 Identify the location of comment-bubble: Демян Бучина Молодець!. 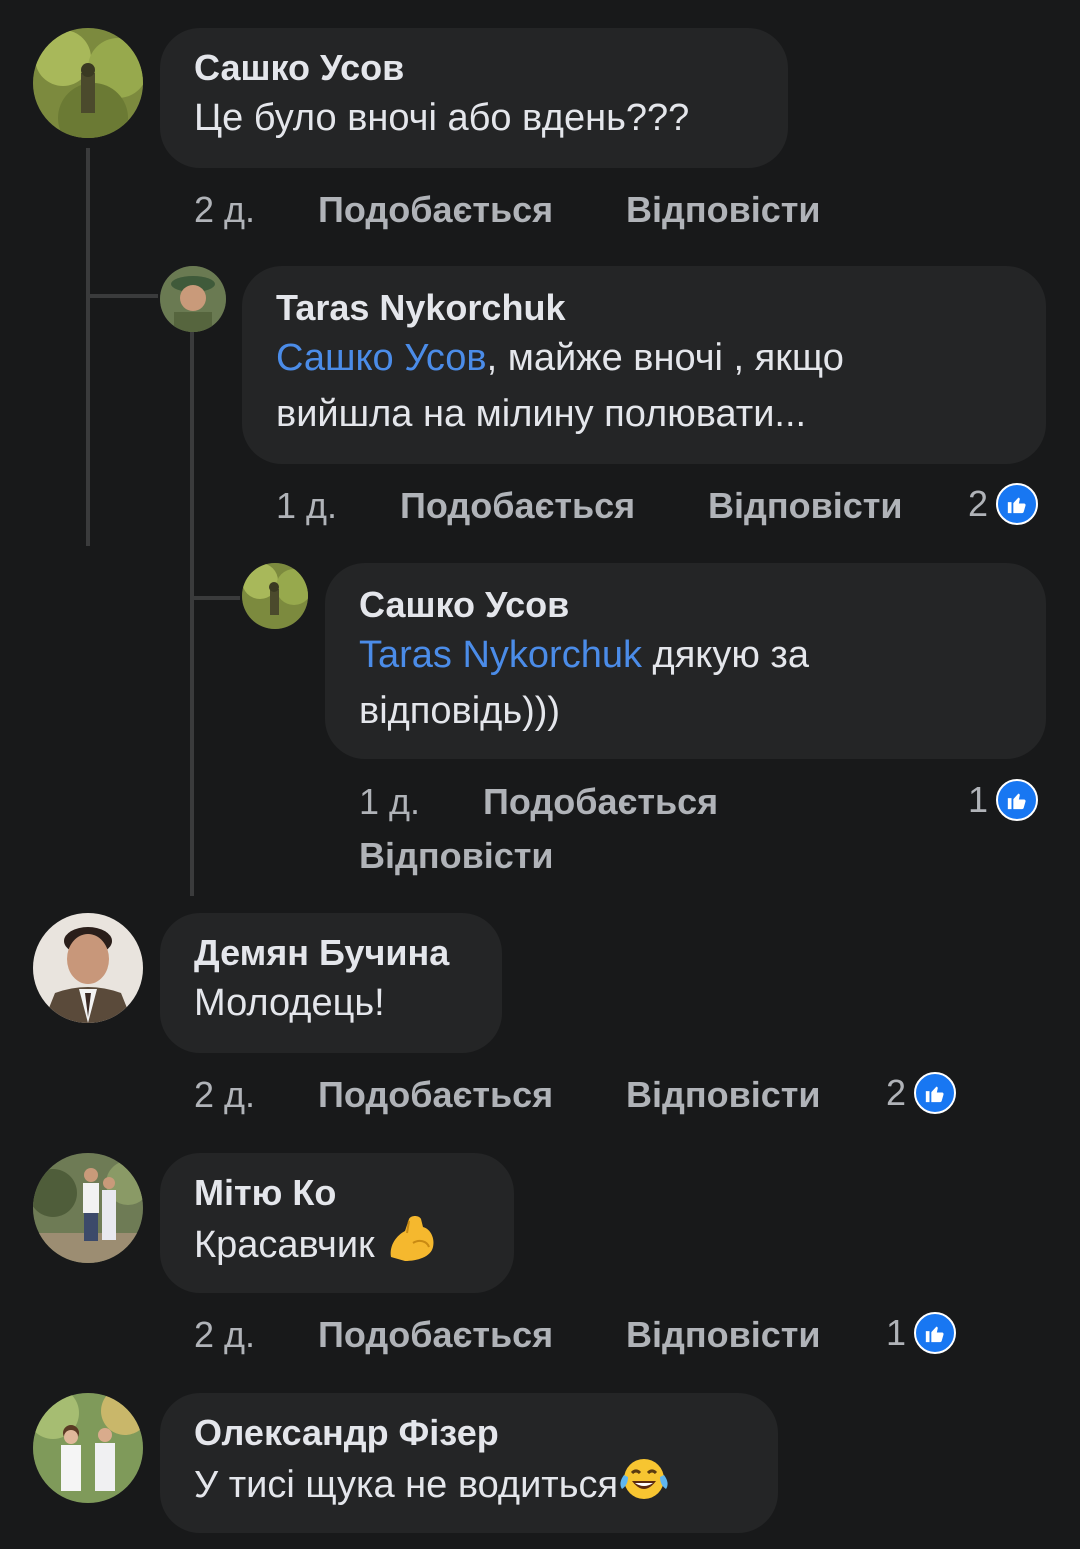
(331, 983).